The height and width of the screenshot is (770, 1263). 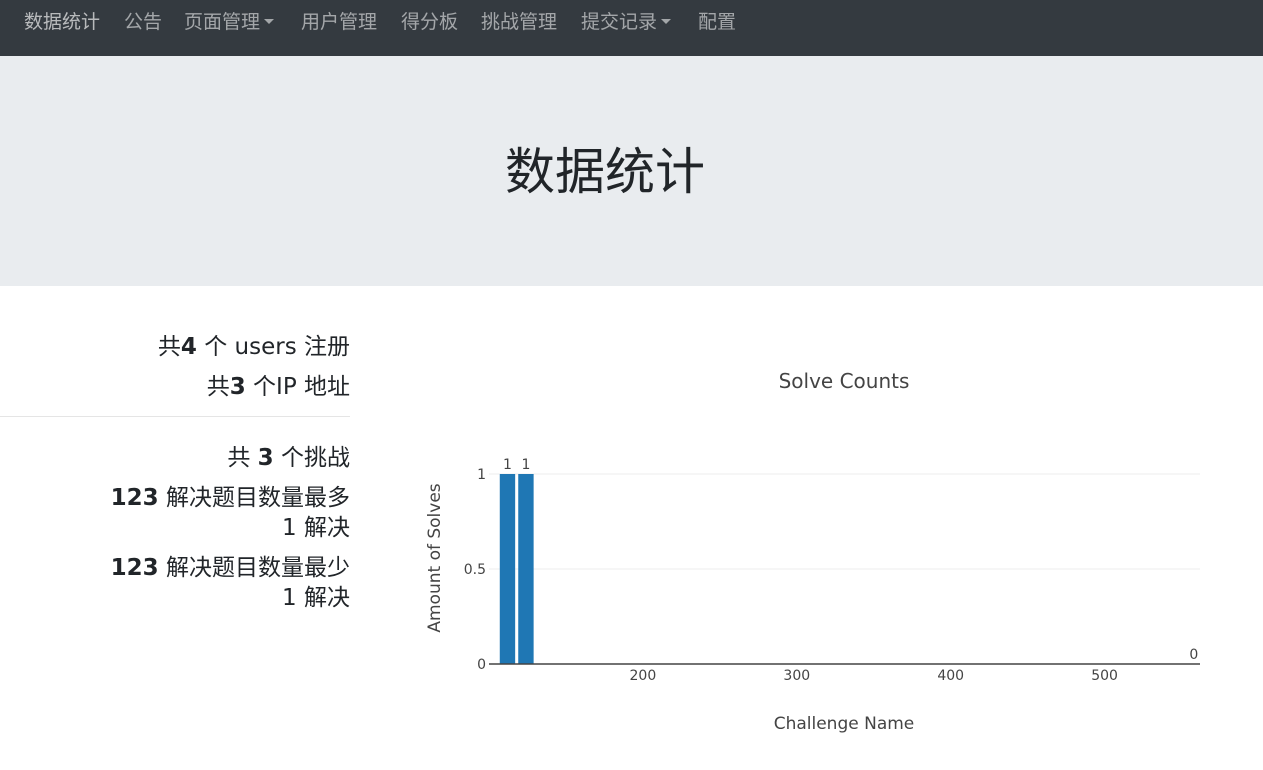 I want to click on nav-item-label: 公告, so click(x=143, y=22).